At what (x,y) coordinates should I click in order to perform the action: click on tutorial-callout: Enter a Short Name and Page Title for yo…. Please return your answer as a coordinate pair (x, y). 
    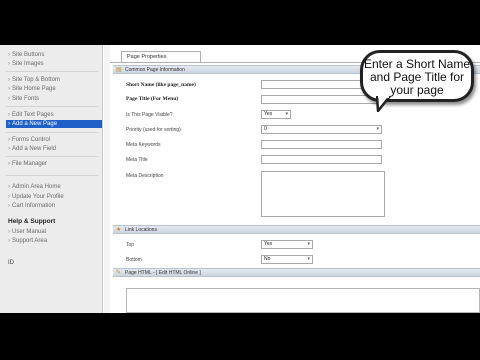
    Looking at the image, I should click on (417, 76).